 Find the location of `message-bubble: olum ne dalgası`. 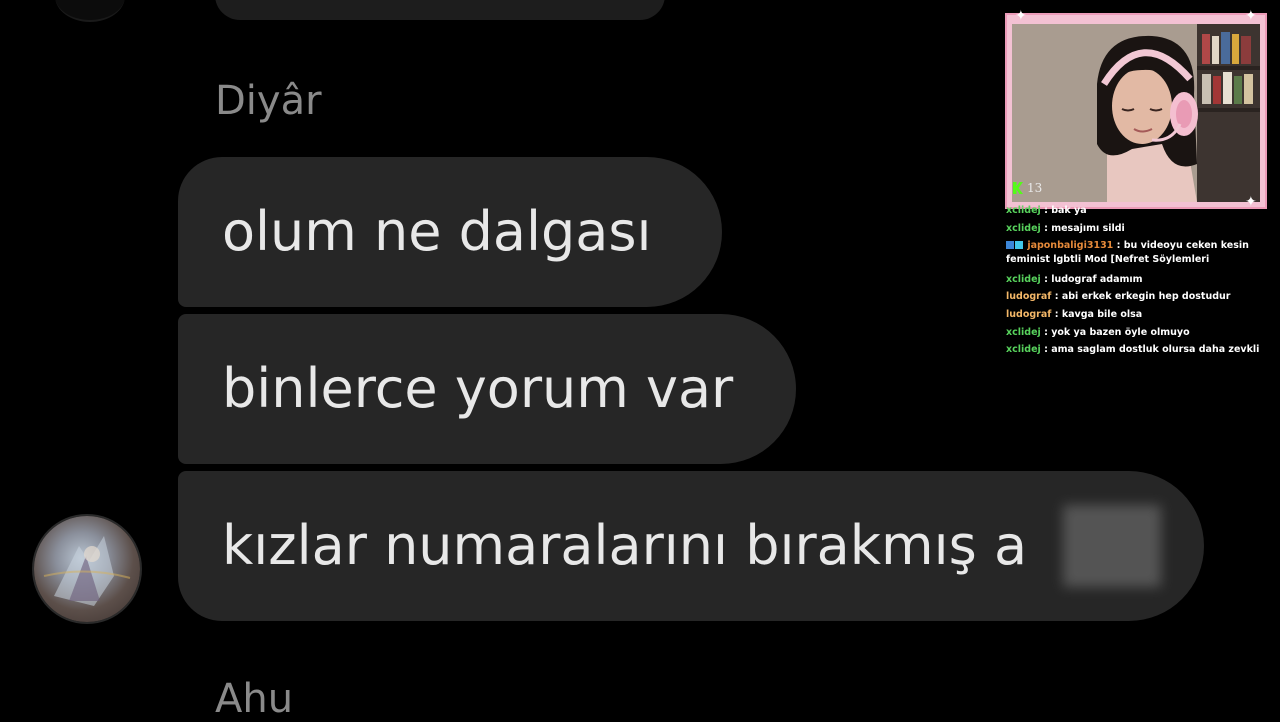

message-bubble: olum ne dalgası is located at coordinates (450, 232).